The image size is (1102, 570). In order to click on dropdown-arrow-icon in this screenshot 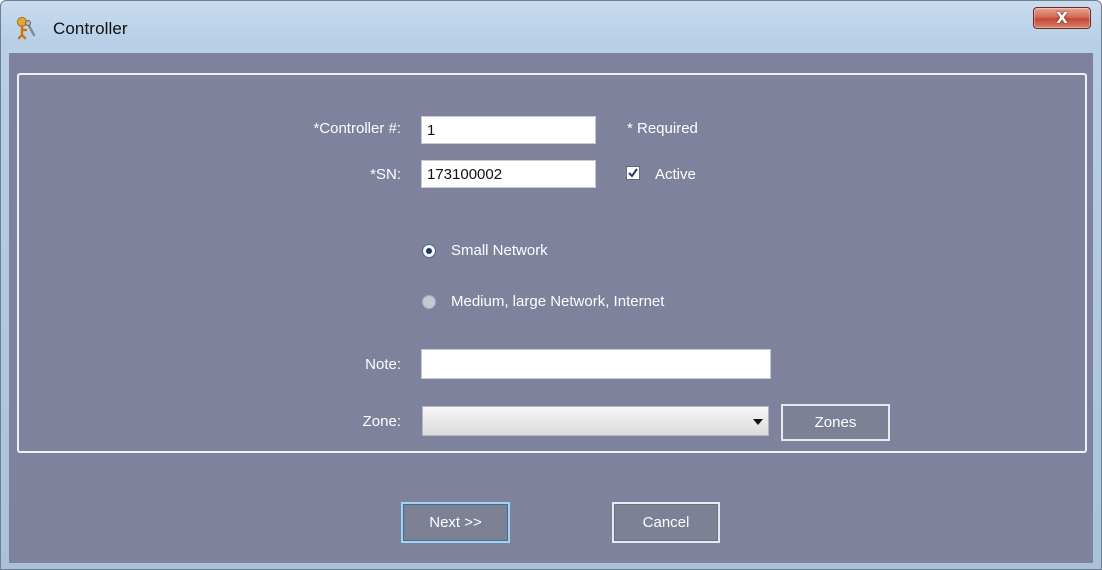, I will do `click(758, 422)`.